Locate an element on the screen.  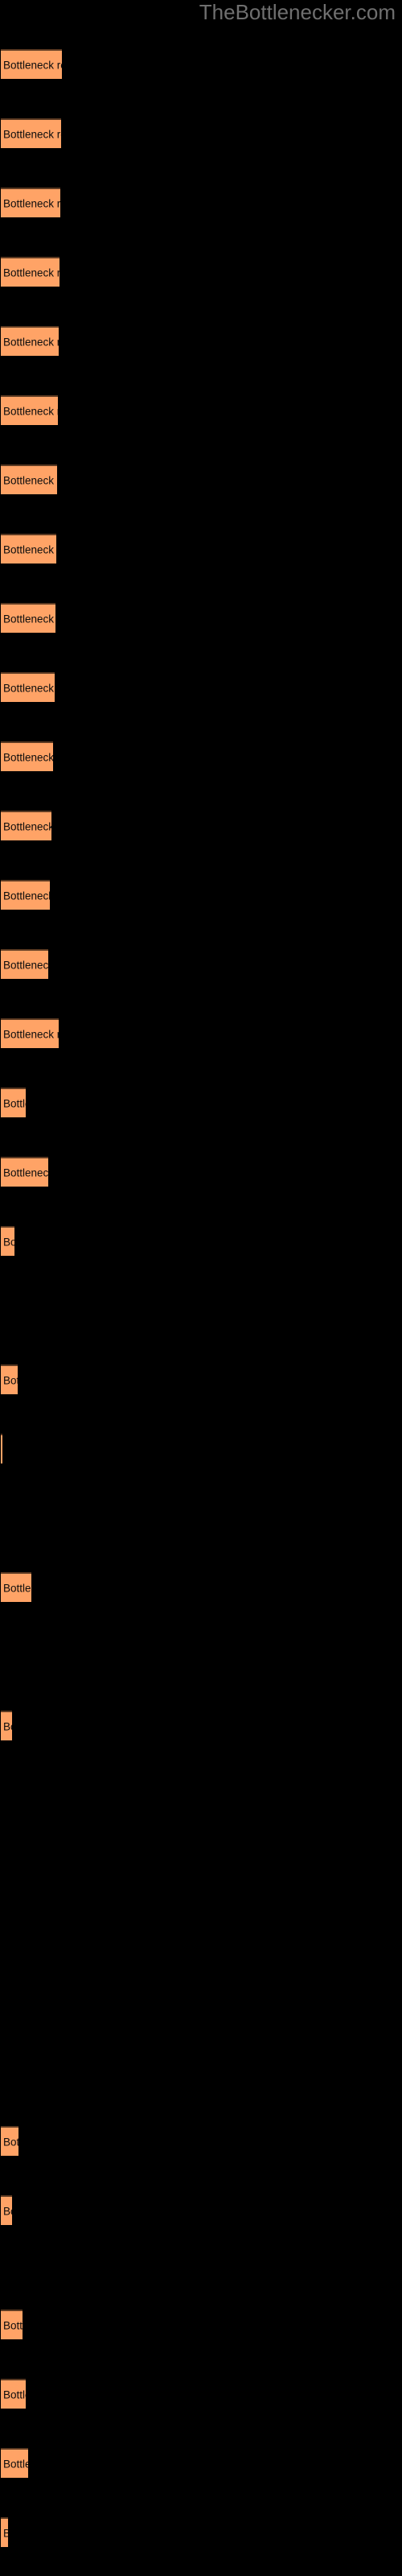
bar-13: Bottleneck result is located at coordinates (25, 895).